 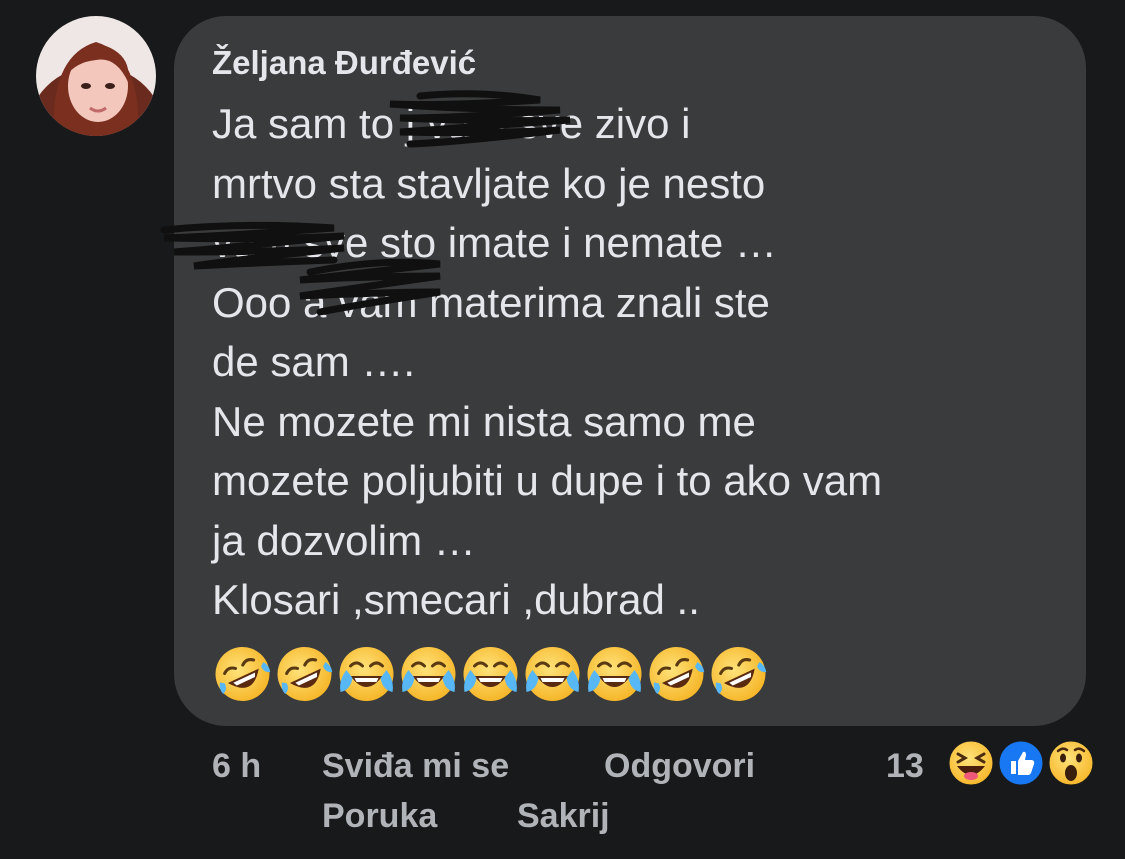 I want to click on reply-button: Odgovori, so click(x=679, y=766).